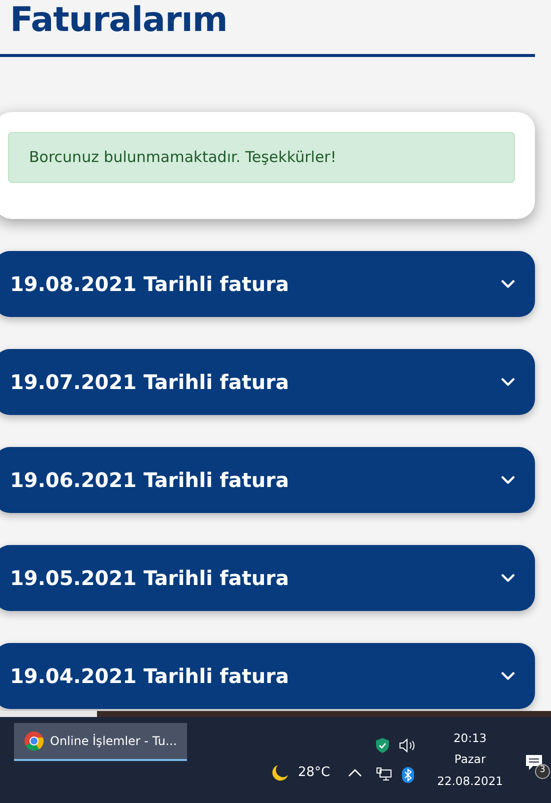 This screenshot has width=551, height=803. I want to click on temperature-text: 28°C, so click(314, 773).